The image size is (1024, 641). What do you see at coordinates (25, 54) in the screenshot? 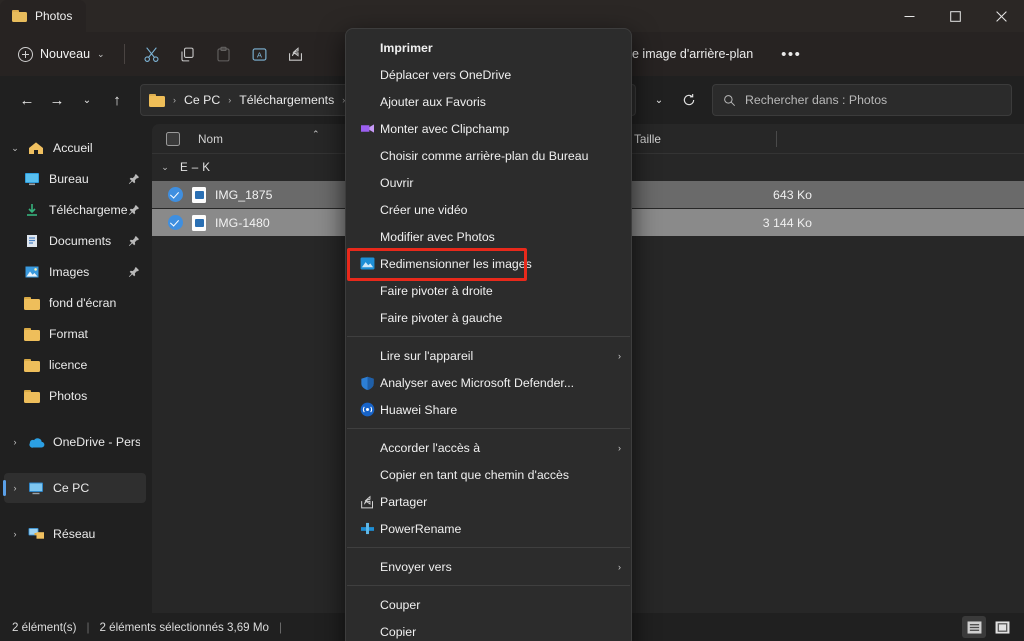
I see `plus-icon` at bounding box center [25, 54].